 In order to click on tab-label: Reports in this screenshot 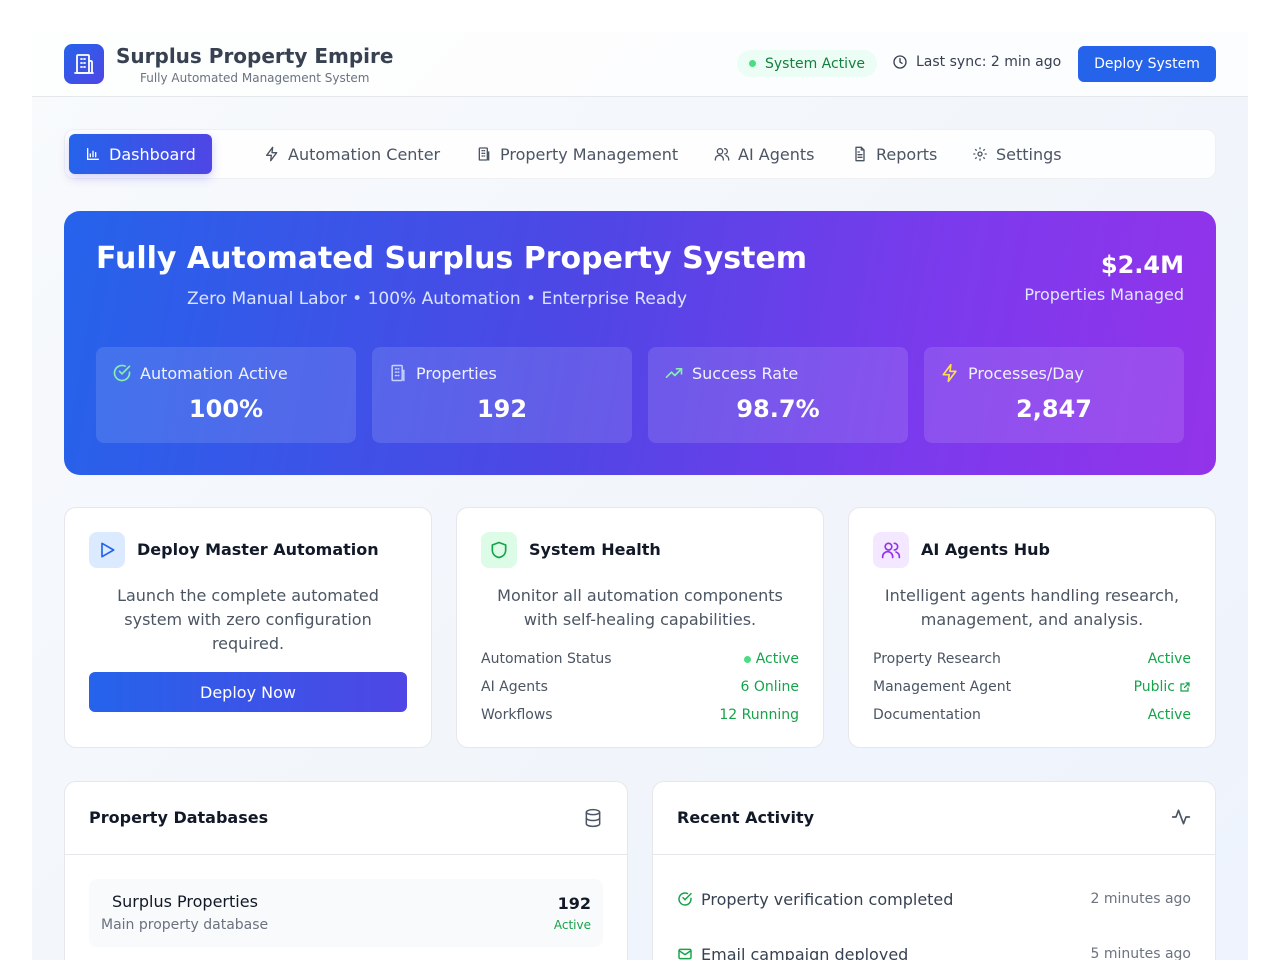, I will do `click(907, 154)`.